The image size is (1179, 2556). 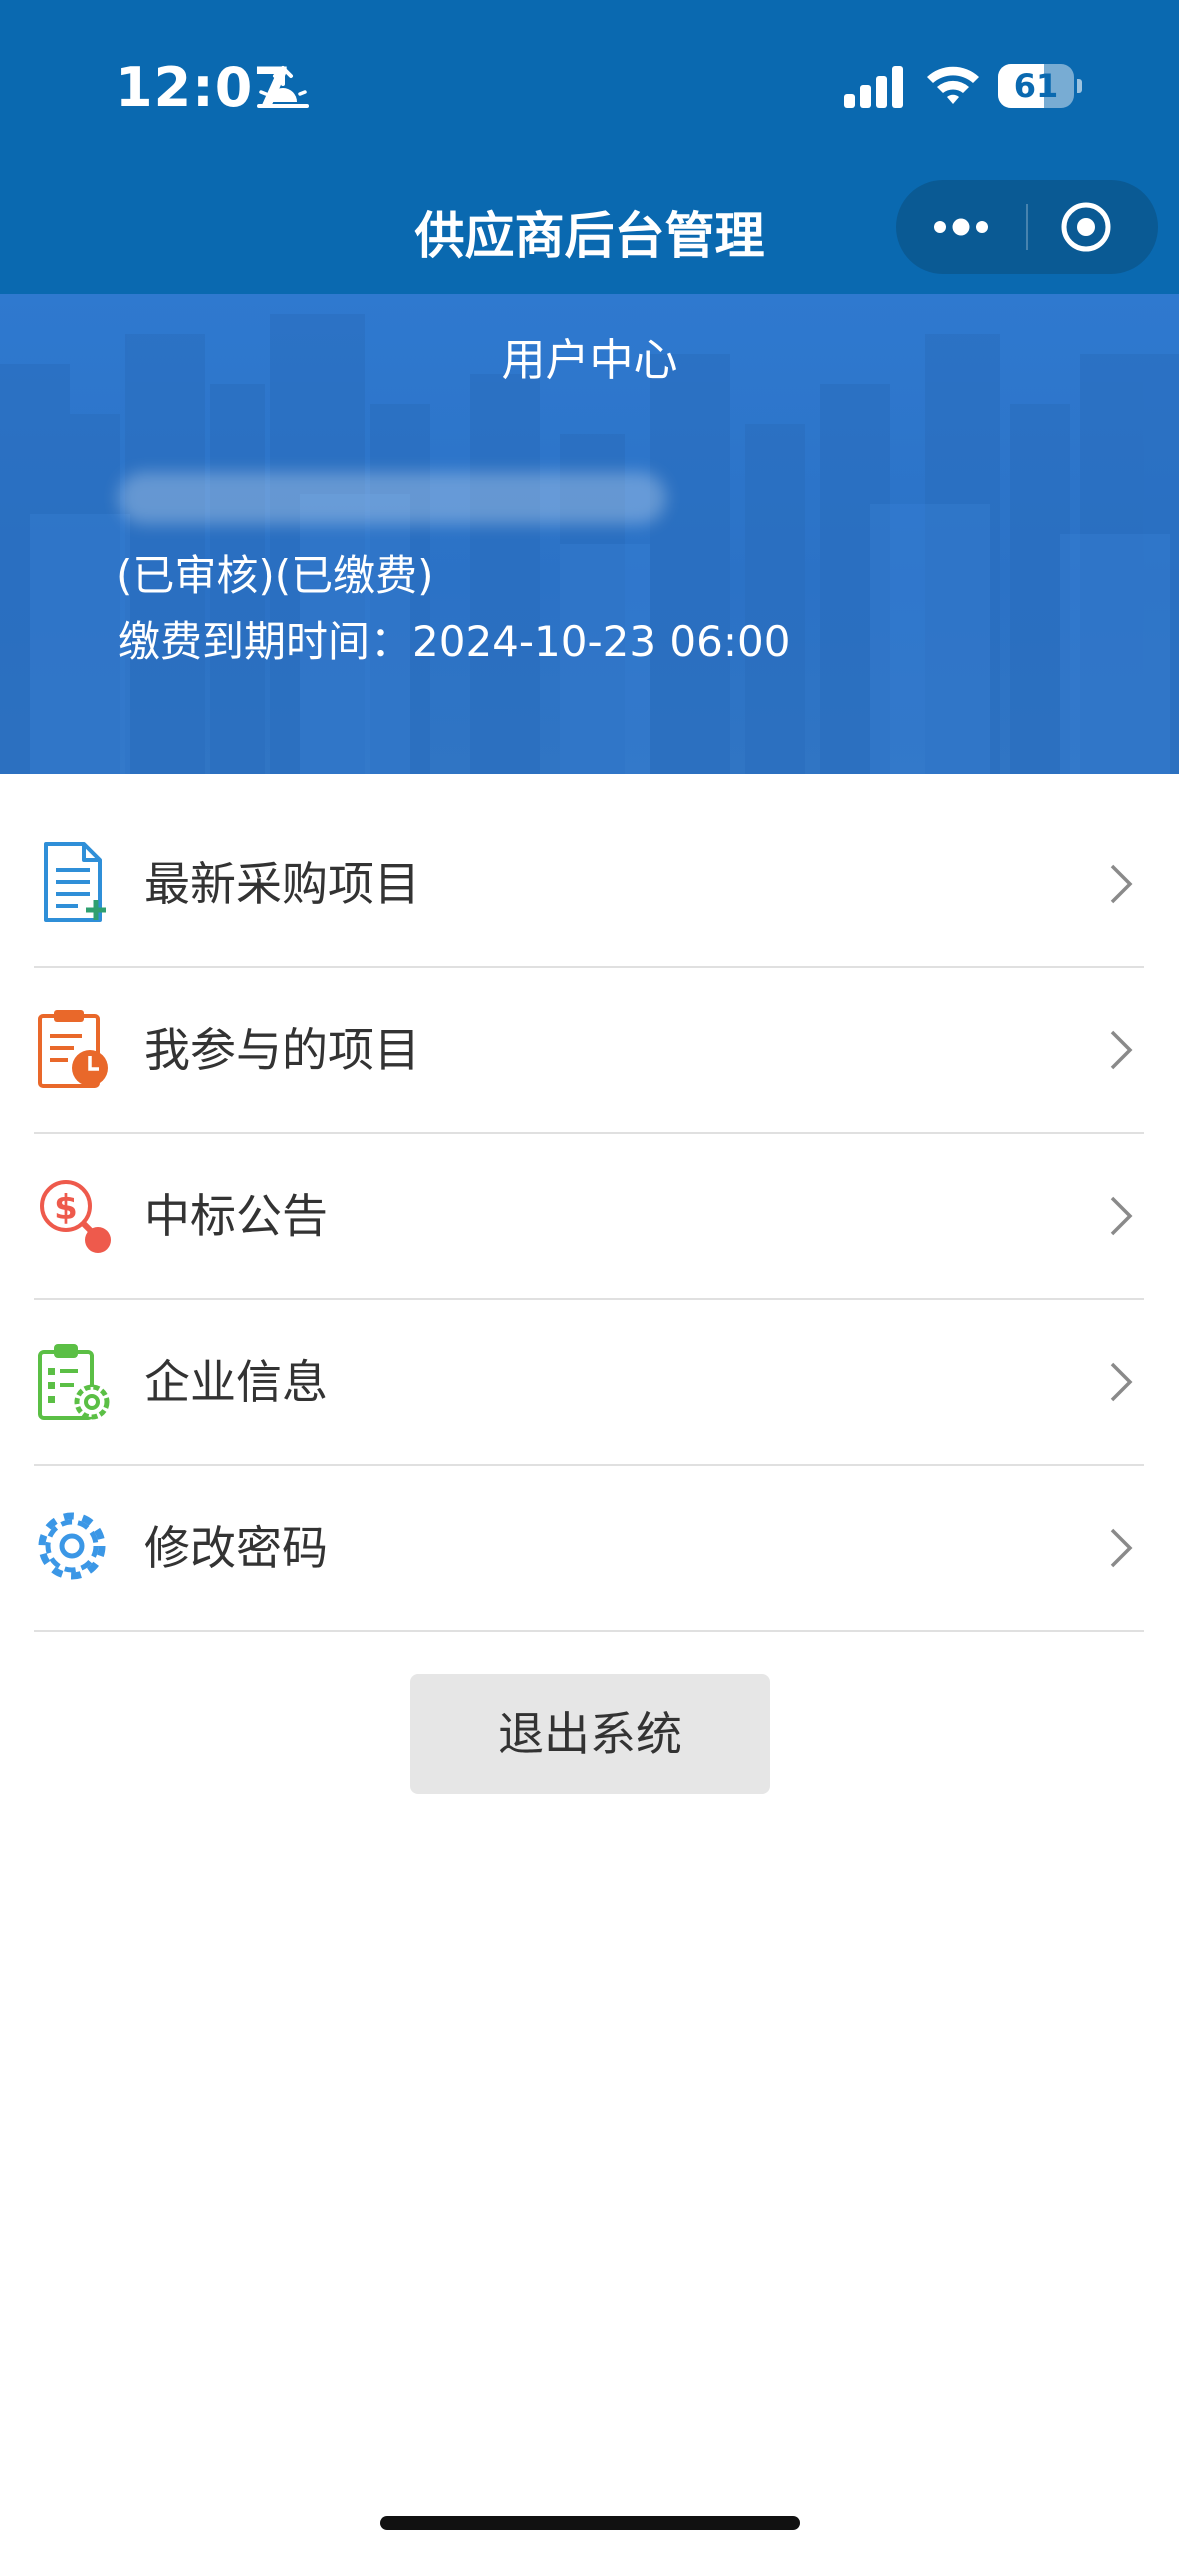 What do you see at coordinates (454, 641) in the screenshot?
I see `payment-expiry: 缴费到期时间：2024-10-23 06:00` at bounding box center [454, 641].